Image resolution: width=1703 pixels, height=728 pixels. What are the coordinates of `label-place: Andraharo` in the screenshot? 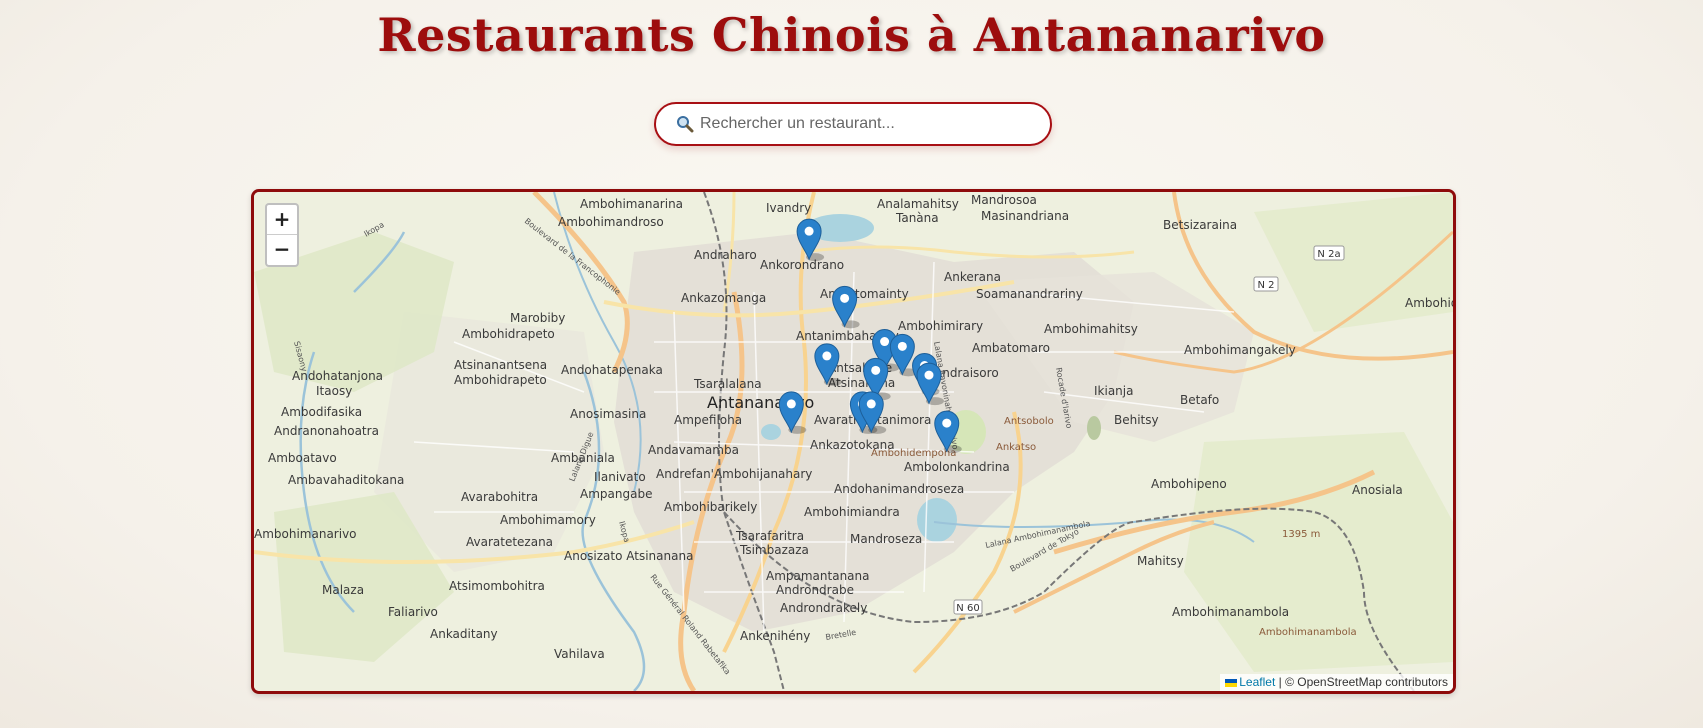 It's located at (725, 255).